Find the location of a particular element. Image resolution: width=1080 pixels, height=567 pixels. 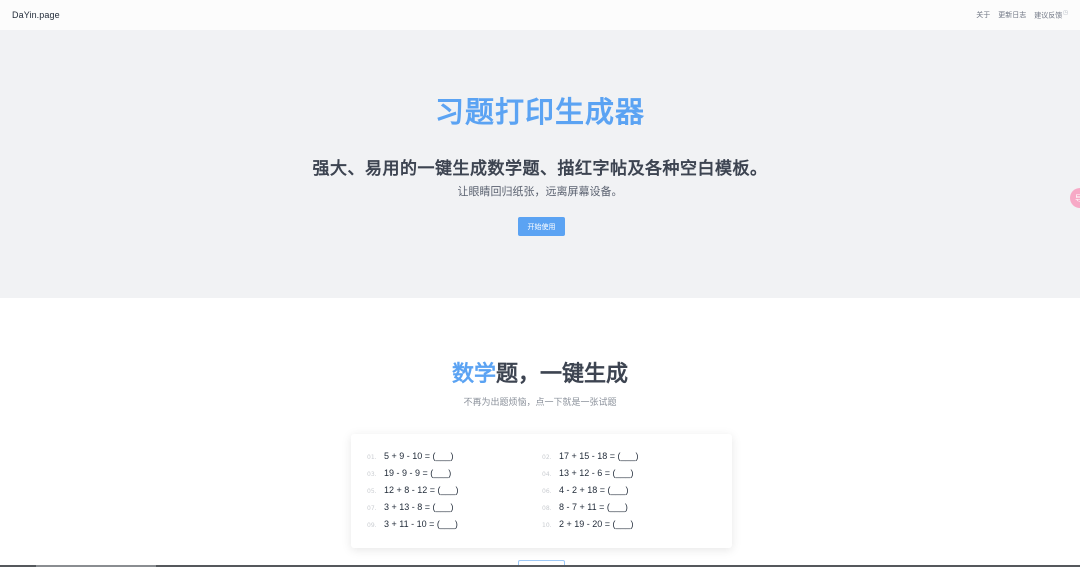

problem-item: 01. 5 + 9 - 10 = (___) is located at coordinates (410, 458).